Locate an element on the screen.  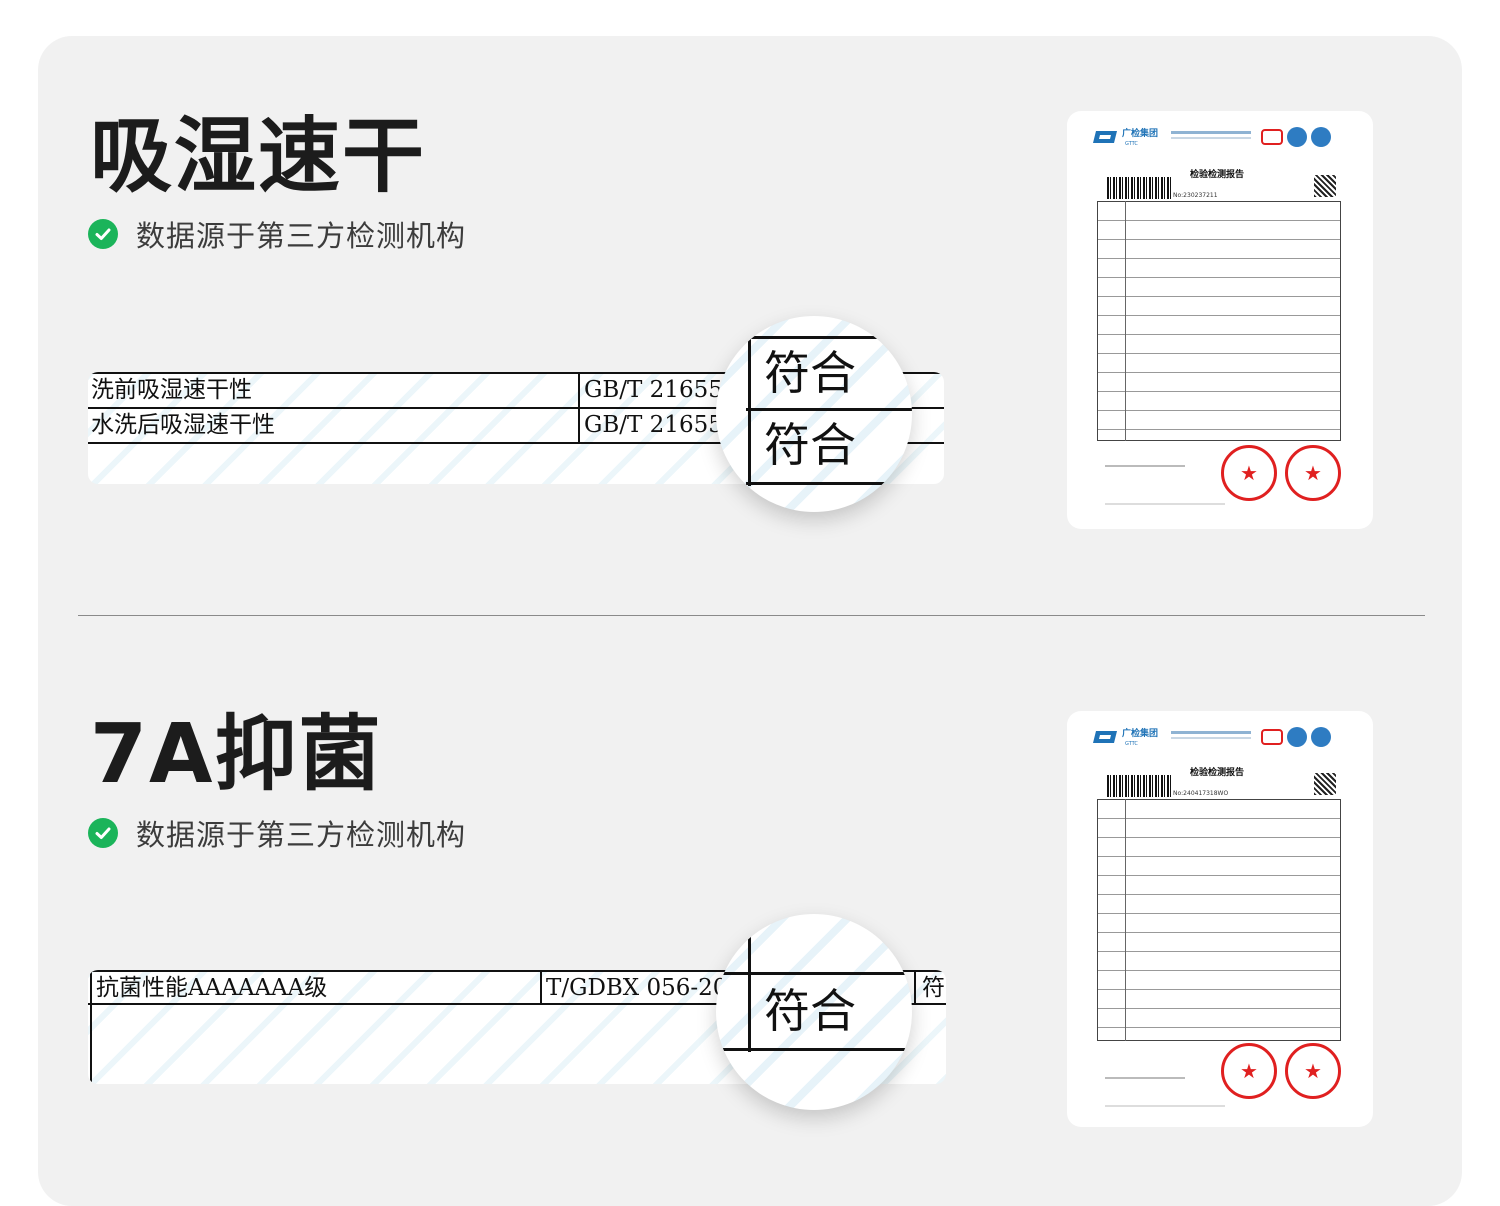
section2-subtitle-row: 数据源于第三方检测机构 is located at coordinates (277, 833).